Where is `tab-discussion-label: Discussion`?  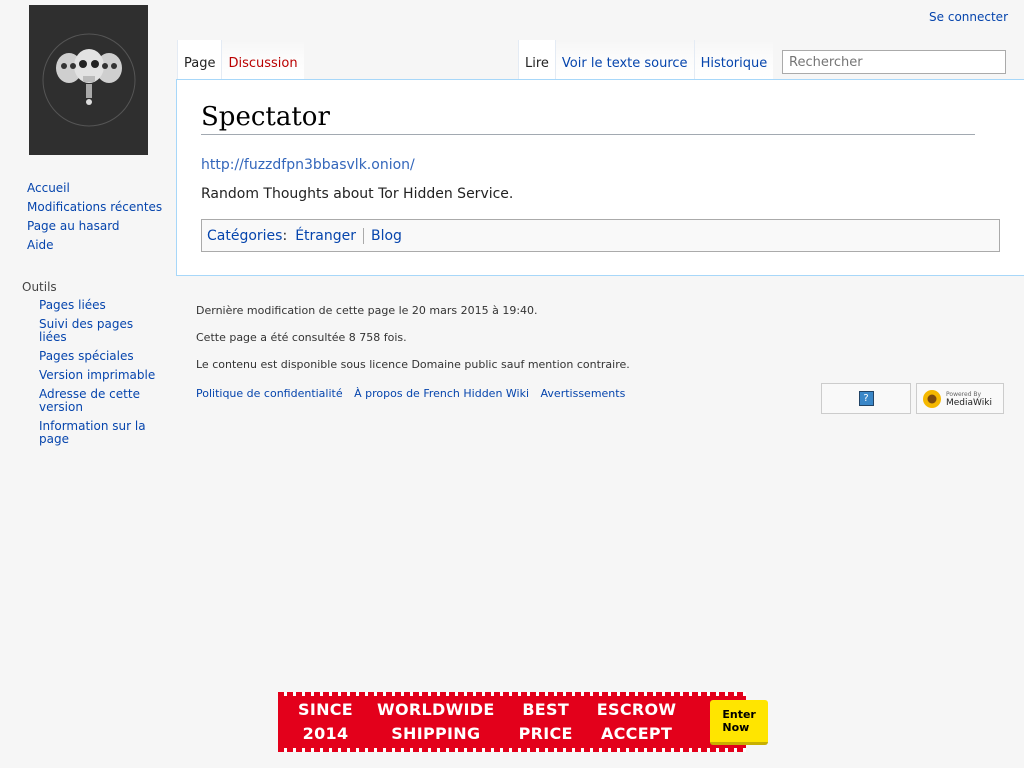
tab-discussion-label: Discussion is located at coordinates (263, 63).